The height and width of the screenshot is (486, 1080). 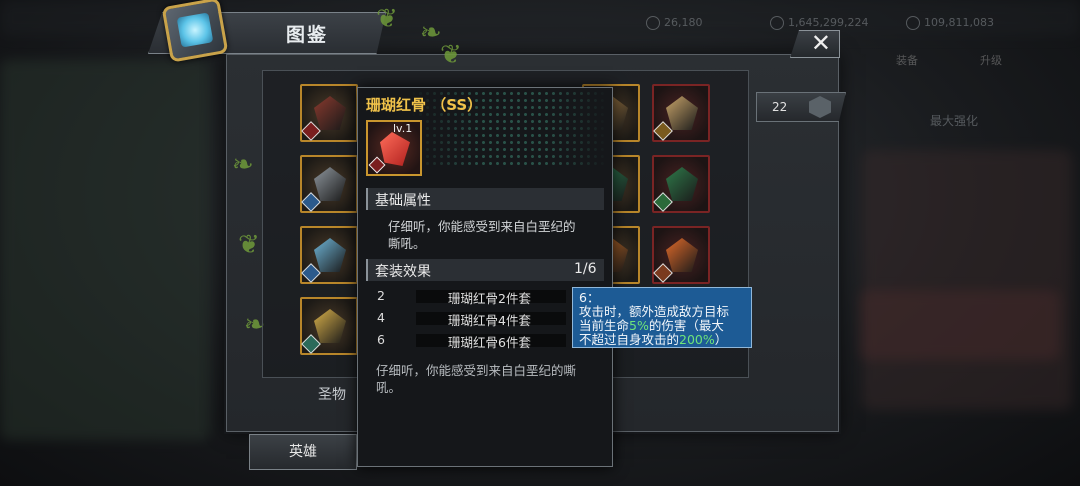 I want to click on tooltip-line: 攻击时，额外造成敌方目标, so click(x=654, y=311).